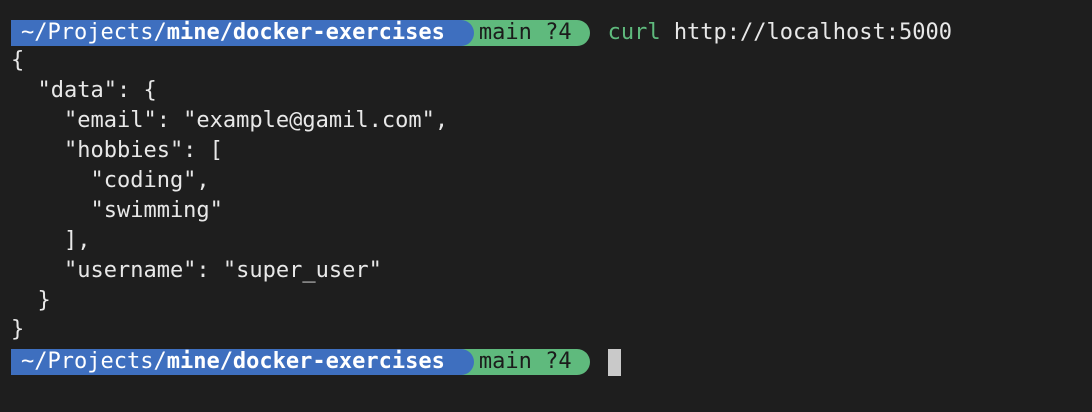  What do you see at coordinates (614, 362) in the screenshot?
I see `text-cursor` at bounding box center [614, 362].